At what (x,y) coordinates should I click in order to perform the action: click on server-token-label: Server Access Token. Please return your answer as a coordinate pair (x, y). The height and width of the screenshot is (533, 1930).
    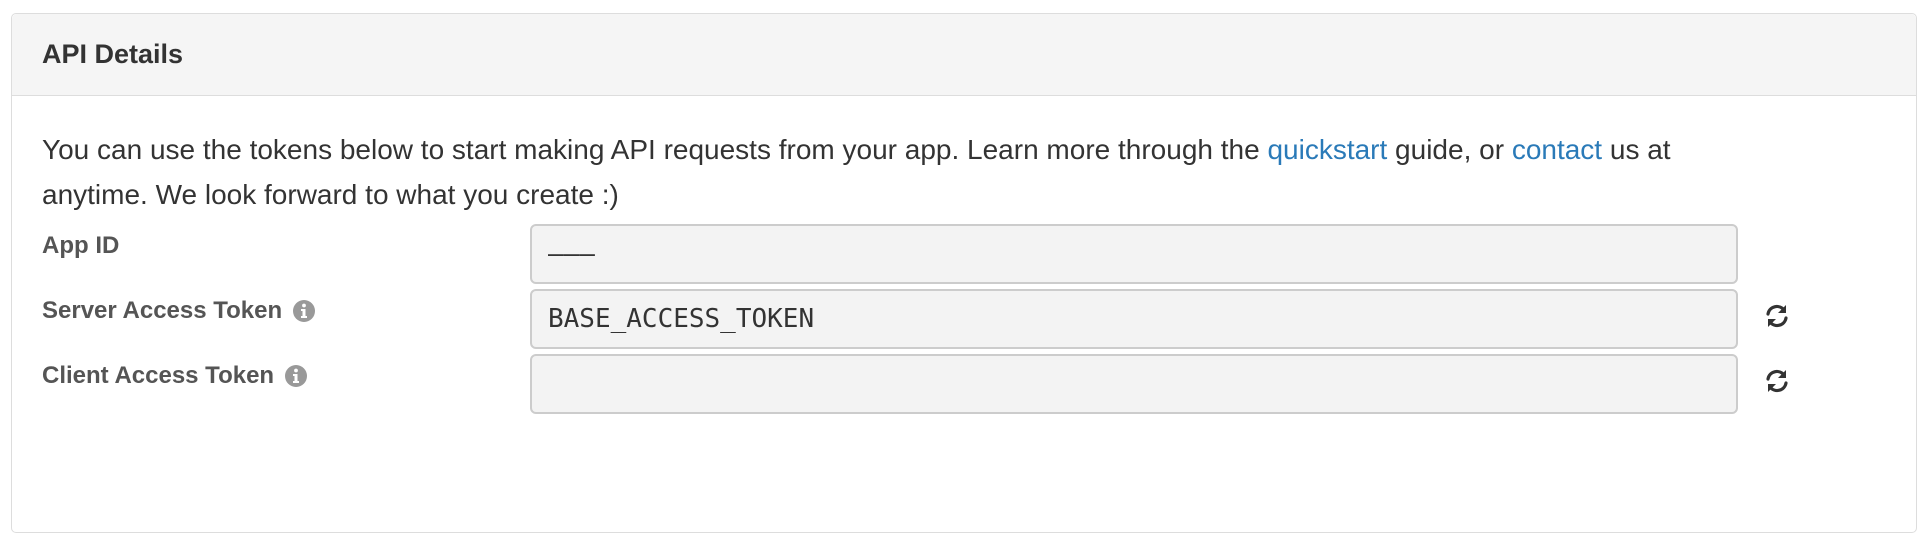
    Looking at the image, I should click on (179, 311).